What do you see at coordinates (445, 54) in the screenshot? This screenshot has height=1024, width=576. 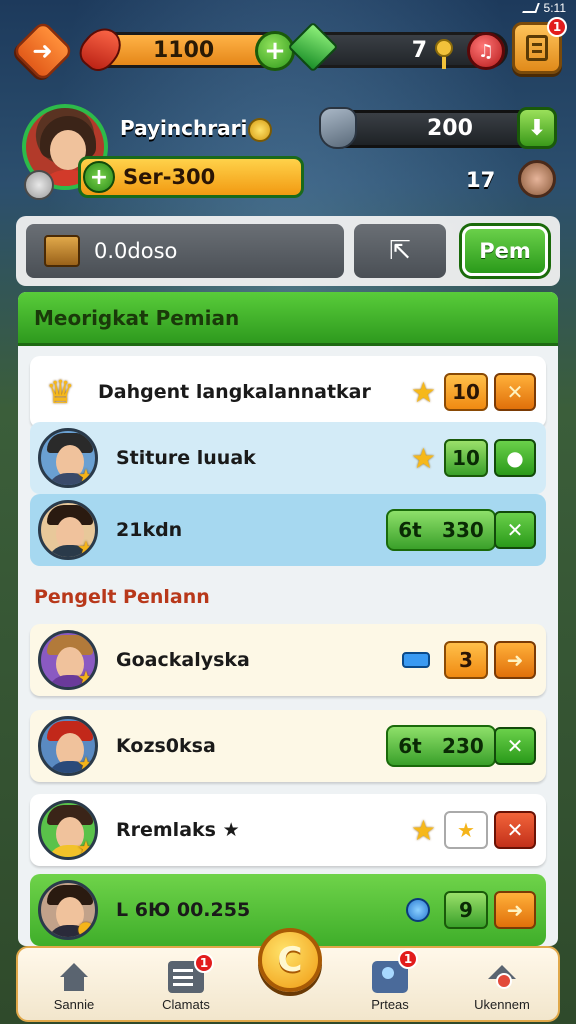 I see `key-icon` at bounding box center [445, 54].